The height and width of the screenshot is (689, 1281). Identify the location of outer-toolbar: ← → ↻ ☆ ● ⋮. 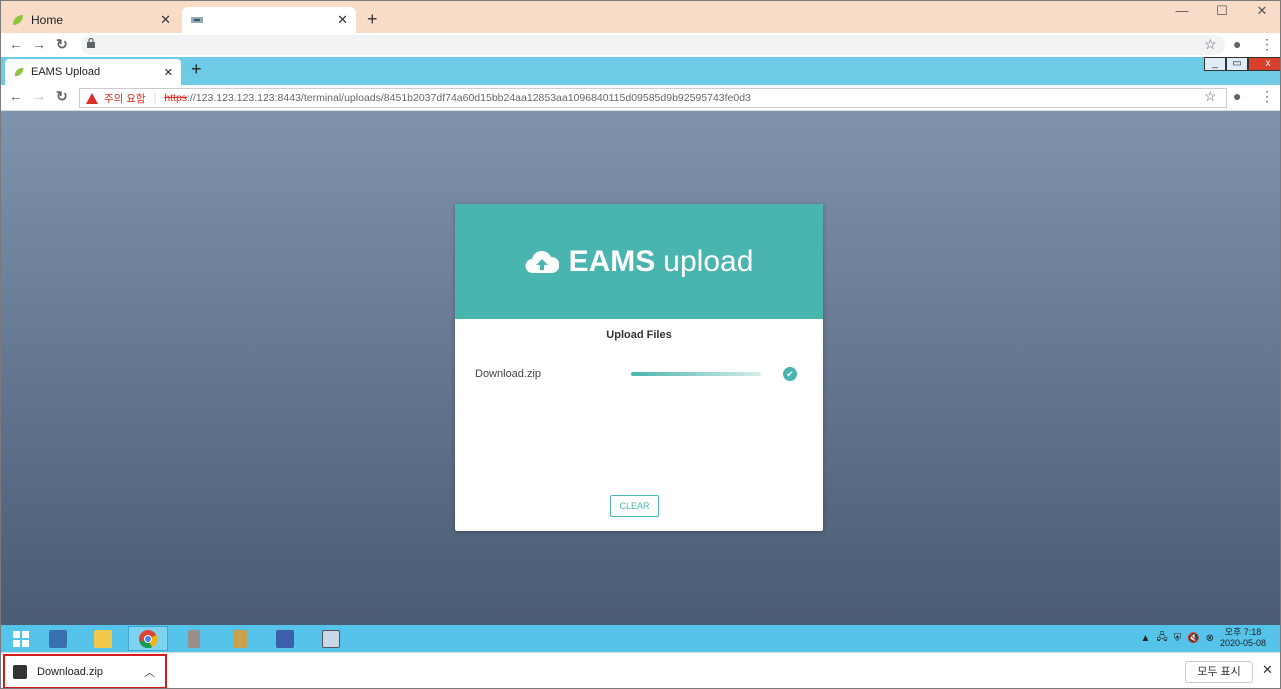
(640, 45).